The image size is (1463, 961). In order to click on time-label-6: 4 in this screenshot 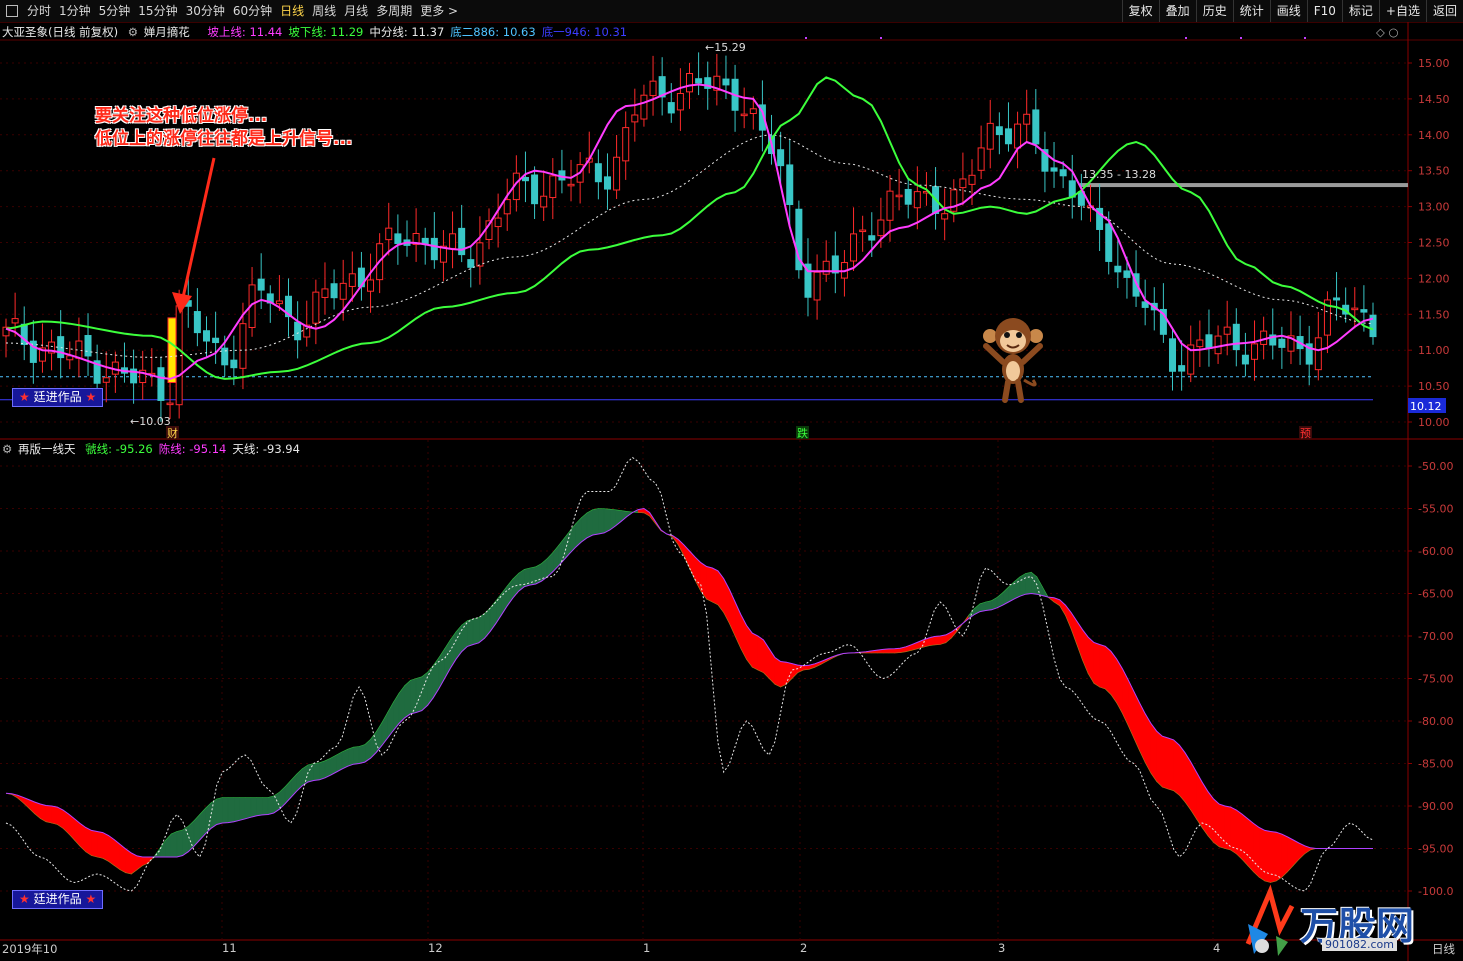, I will do `click(1217, 948)`.